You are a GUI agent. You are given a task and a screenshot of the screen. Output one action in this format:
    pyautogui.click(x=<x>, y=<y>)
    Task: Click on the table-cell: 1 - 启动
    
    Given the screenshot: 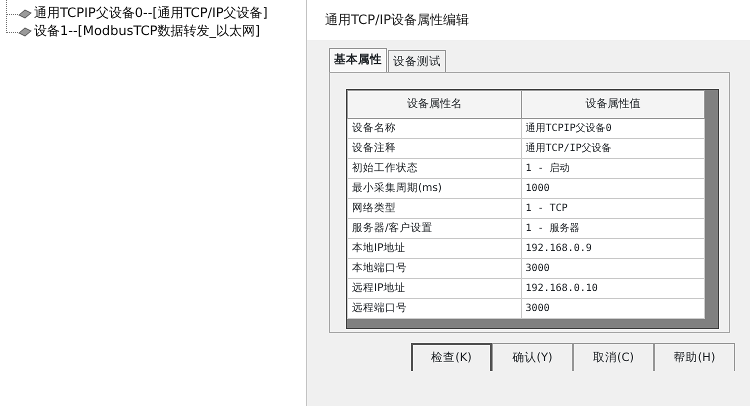 What is the action you would take?
    pyautogui.click(x=612, y=168)
    